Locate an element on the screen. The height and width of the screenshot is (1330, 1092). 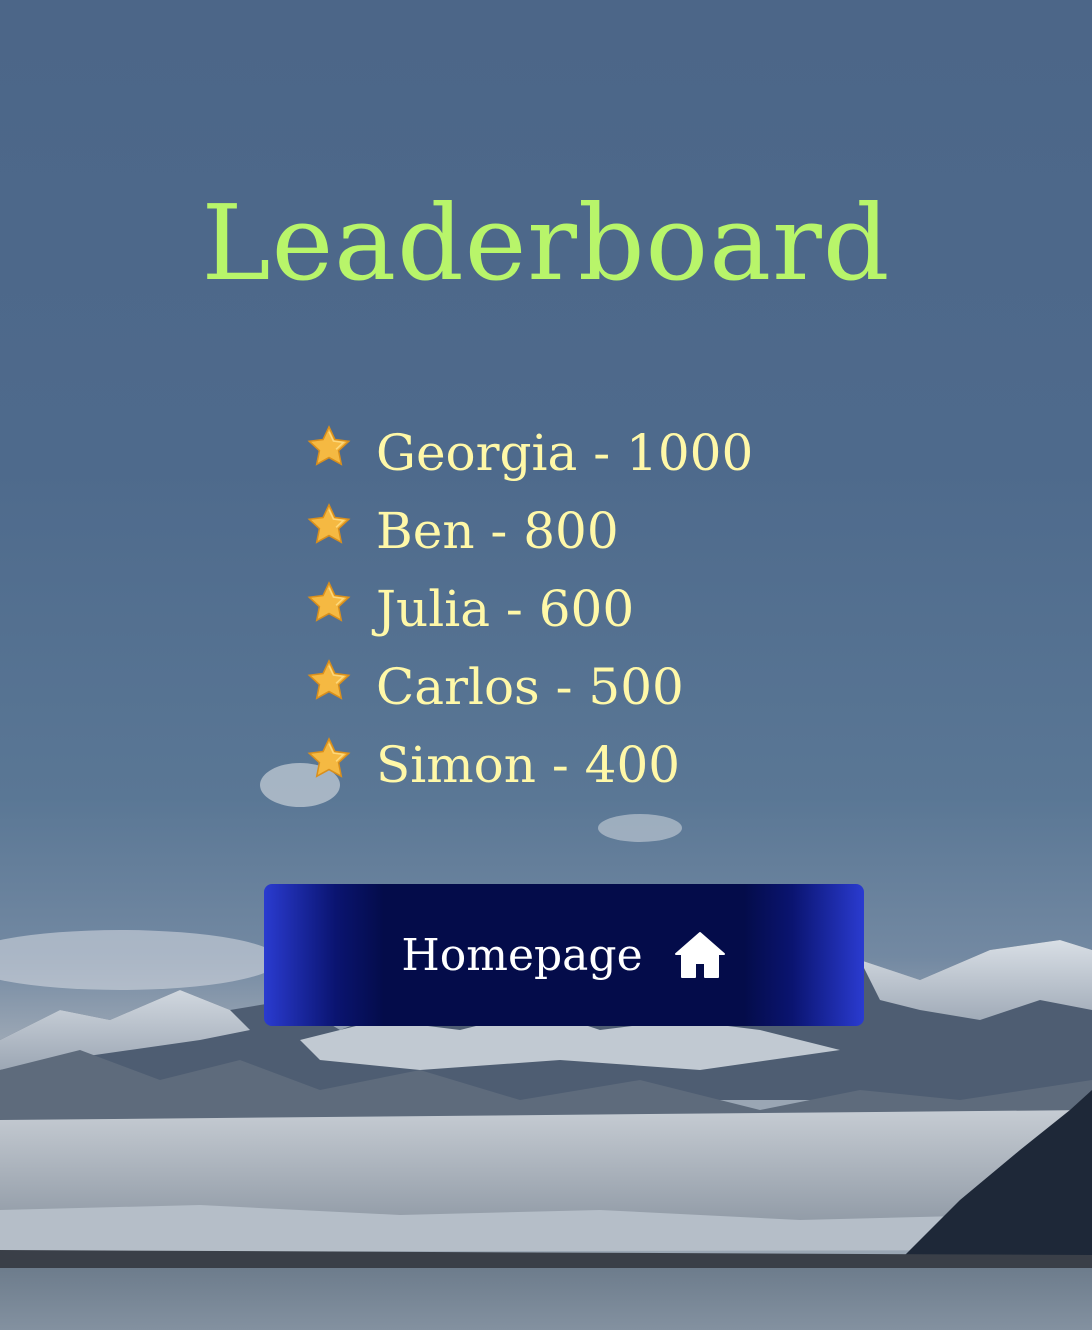
leaderboard-entry: Simon - 400 is located at coordinates (528, 765).